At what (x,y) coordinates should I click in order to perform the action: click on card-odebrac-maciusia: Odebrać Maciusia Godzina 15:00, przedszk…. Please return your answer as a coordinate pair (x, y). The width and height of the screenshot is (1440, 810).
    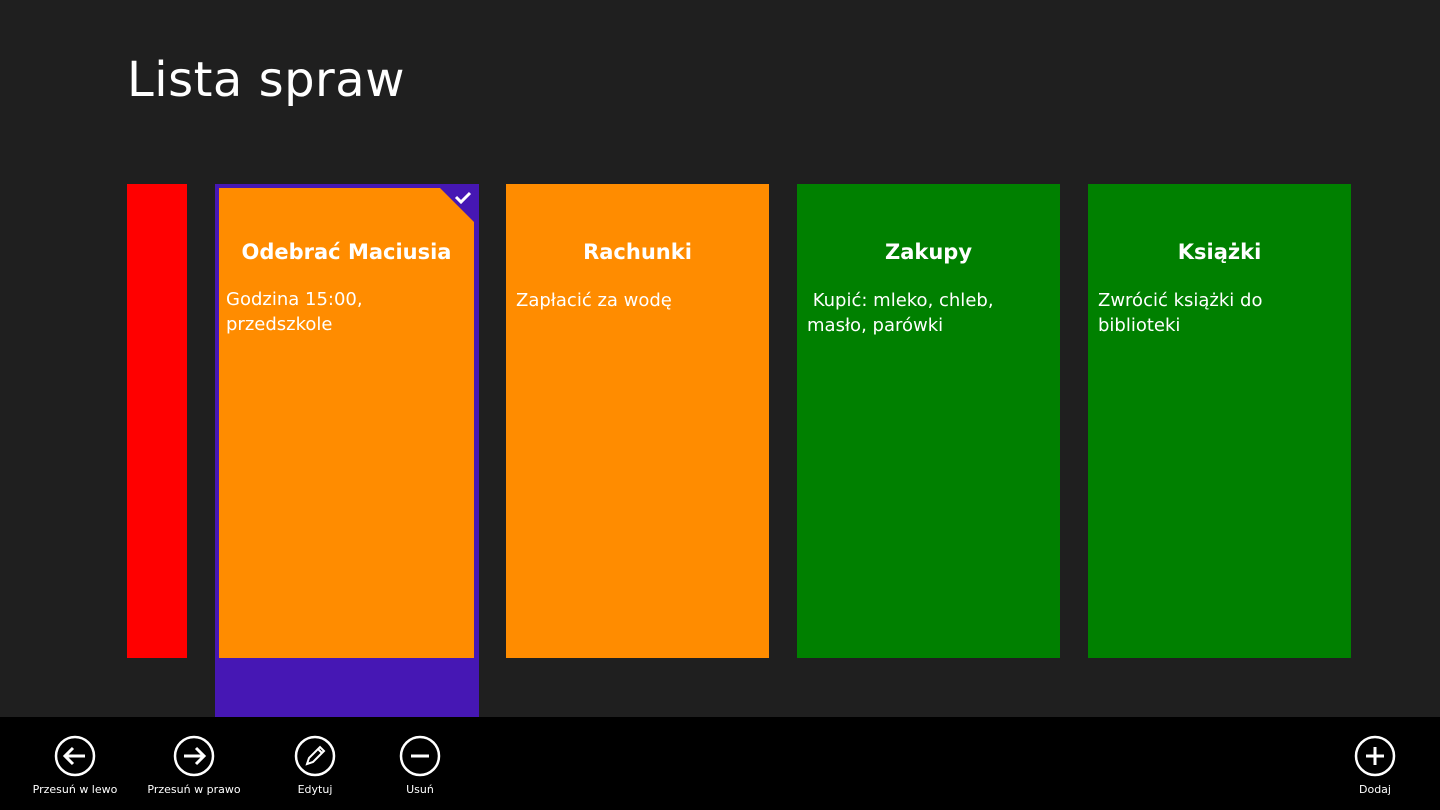
    Looking at the image, I should click on (346, 423).